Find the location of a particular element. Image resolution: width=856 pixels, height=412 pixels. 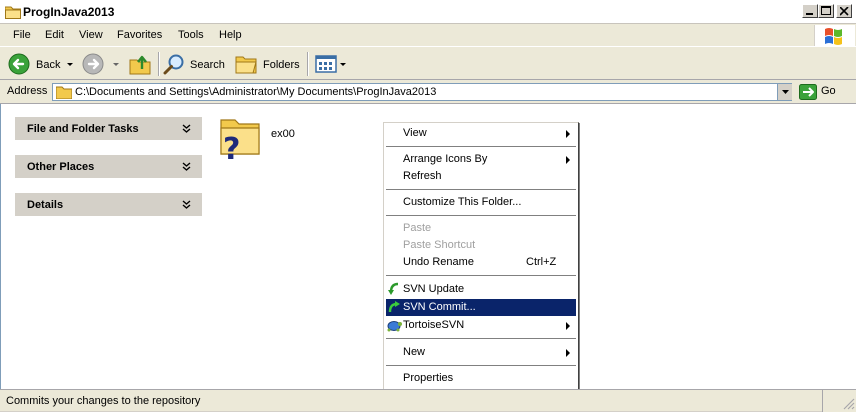

svn-commit-icon is located at coordinates (394, 307).